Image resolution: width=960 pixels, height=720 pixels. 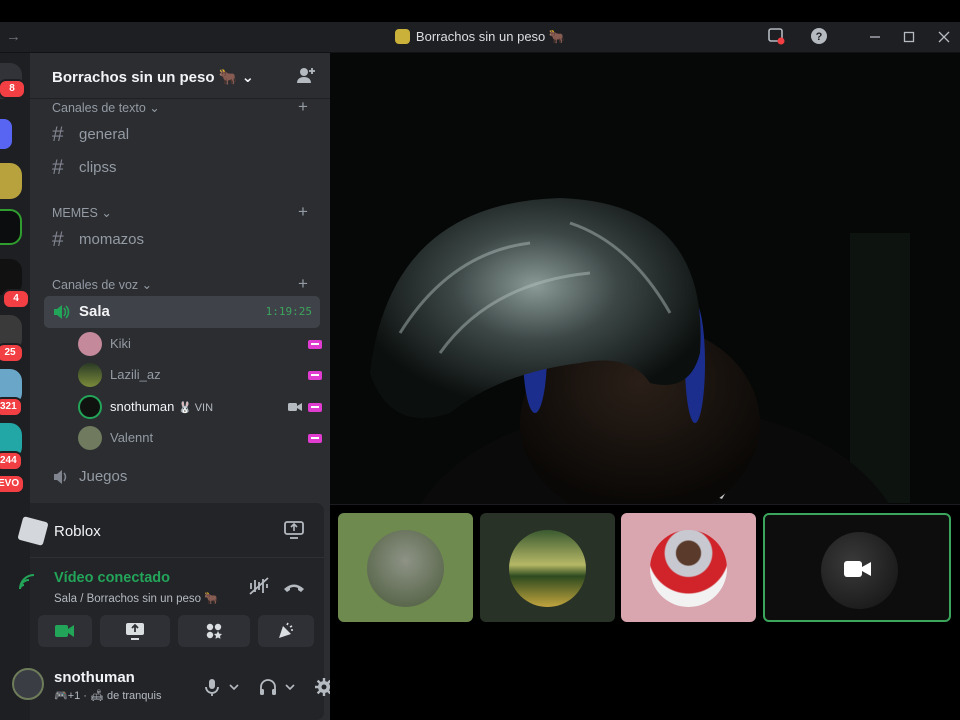 I want to click on maximize-icon, so click(x=909, y=38).